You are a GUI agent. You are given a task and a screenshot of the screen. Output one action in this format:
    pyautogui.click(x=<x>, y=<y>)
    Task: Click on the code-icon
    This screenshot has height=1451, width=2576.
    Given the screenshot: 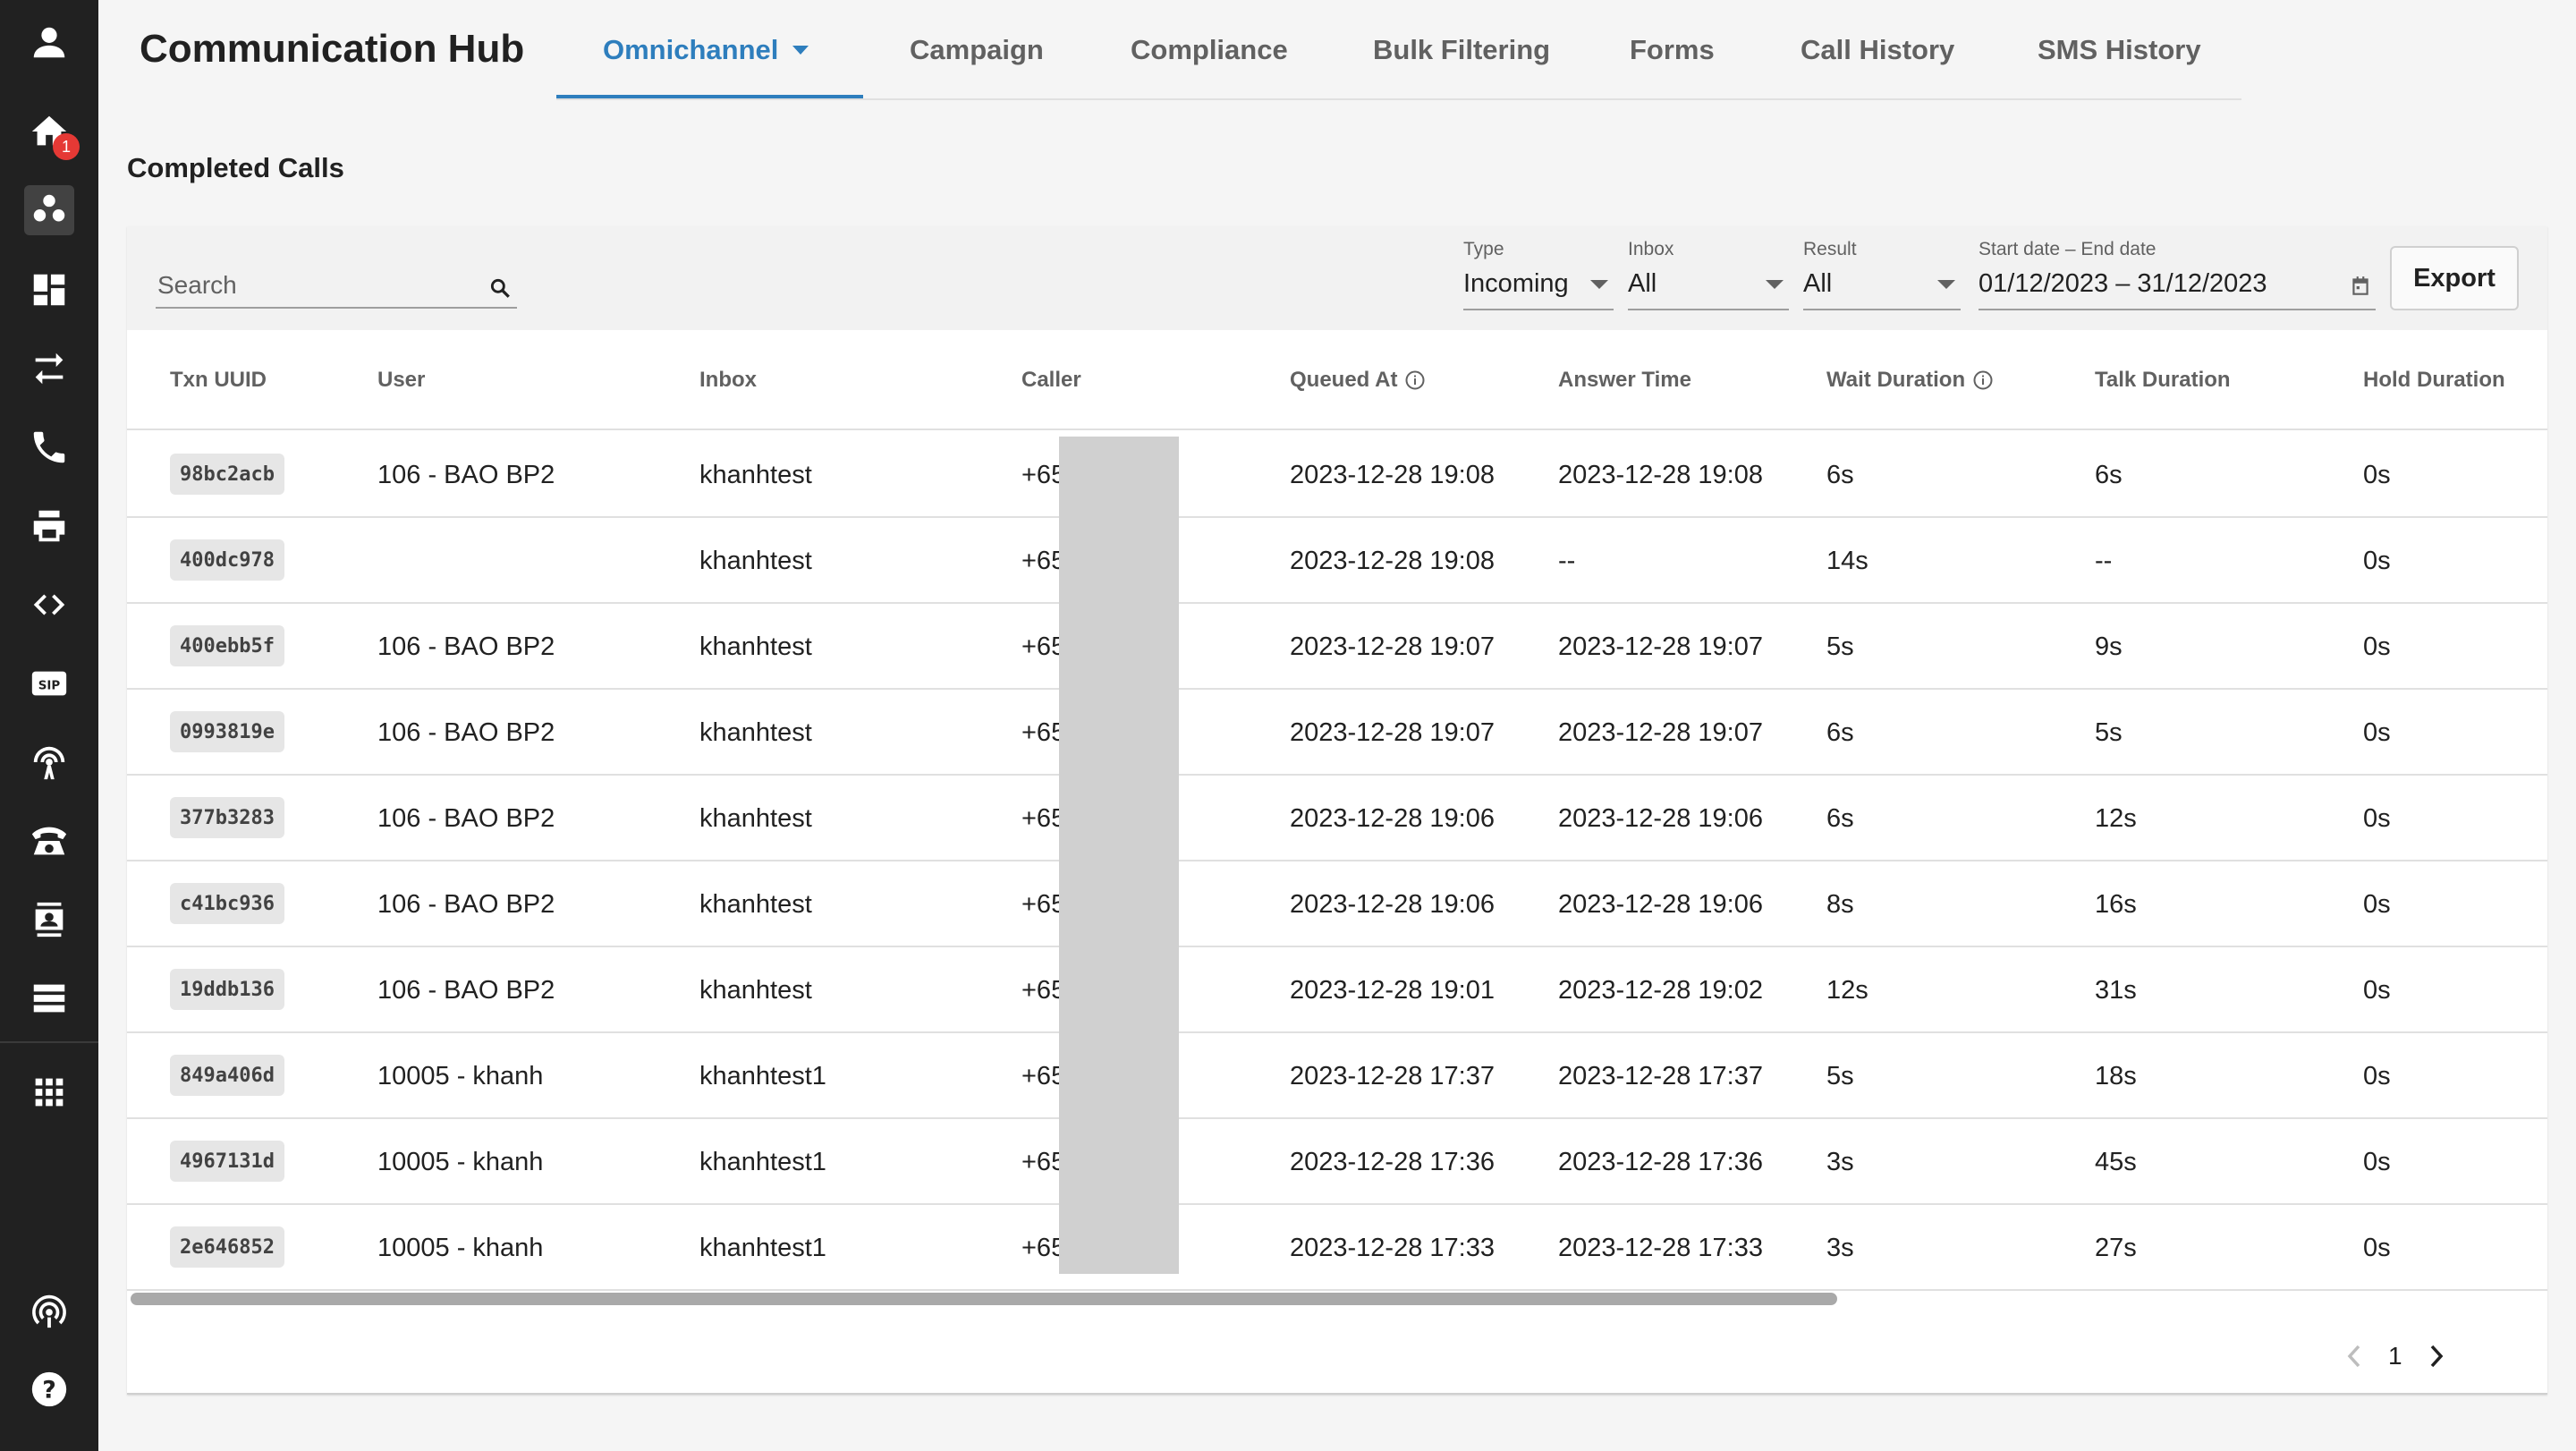 What is the action you would take?
    pyautogui.click(x=49, y=605)
    